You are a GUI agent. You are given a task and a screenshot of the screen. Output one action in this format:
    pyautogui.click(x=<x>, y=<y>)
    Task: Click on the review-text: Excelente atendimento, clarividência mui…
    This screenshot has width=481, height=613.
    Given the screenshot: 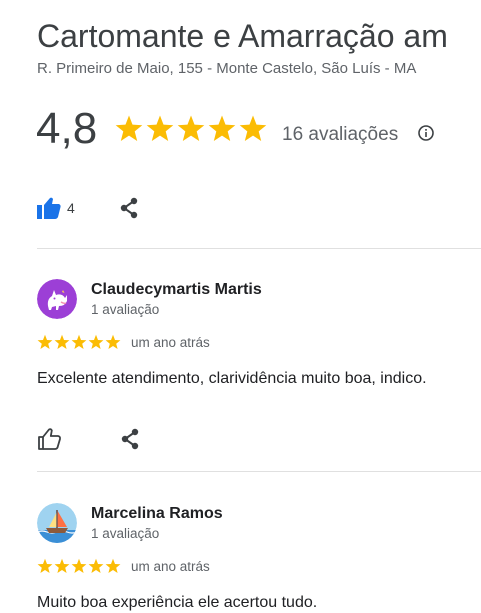 What is the action you would take?
    pyautogui.click(x=232, y=378)
    